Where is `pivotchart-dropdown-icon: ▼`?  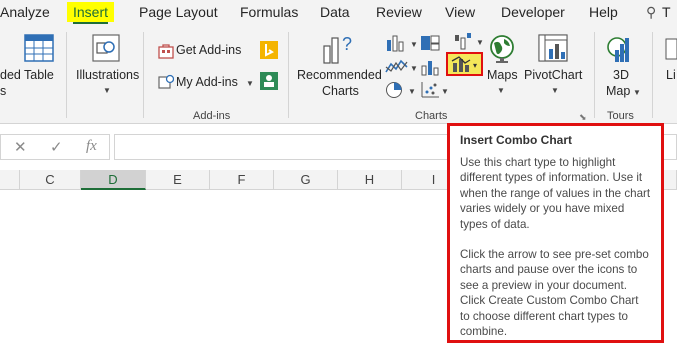 pivotchart-dropdown-icon: ▼ is located at coordinates (555, 90).